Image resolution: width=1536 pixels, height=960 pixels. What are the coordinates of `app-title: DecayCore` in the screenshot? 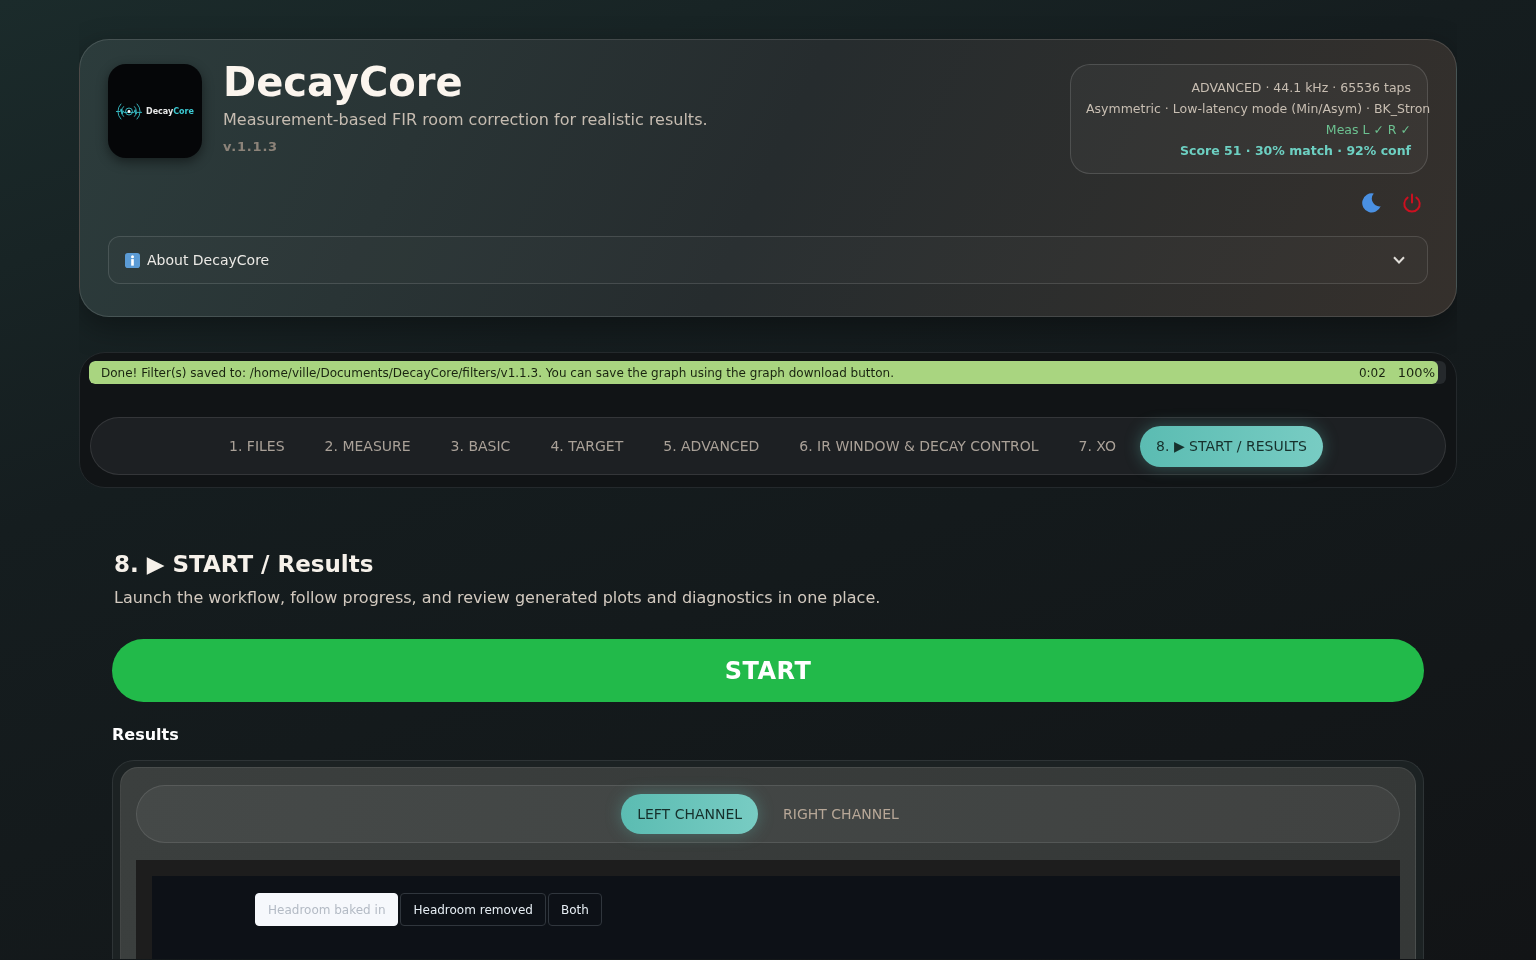 It's located at (343, 82).